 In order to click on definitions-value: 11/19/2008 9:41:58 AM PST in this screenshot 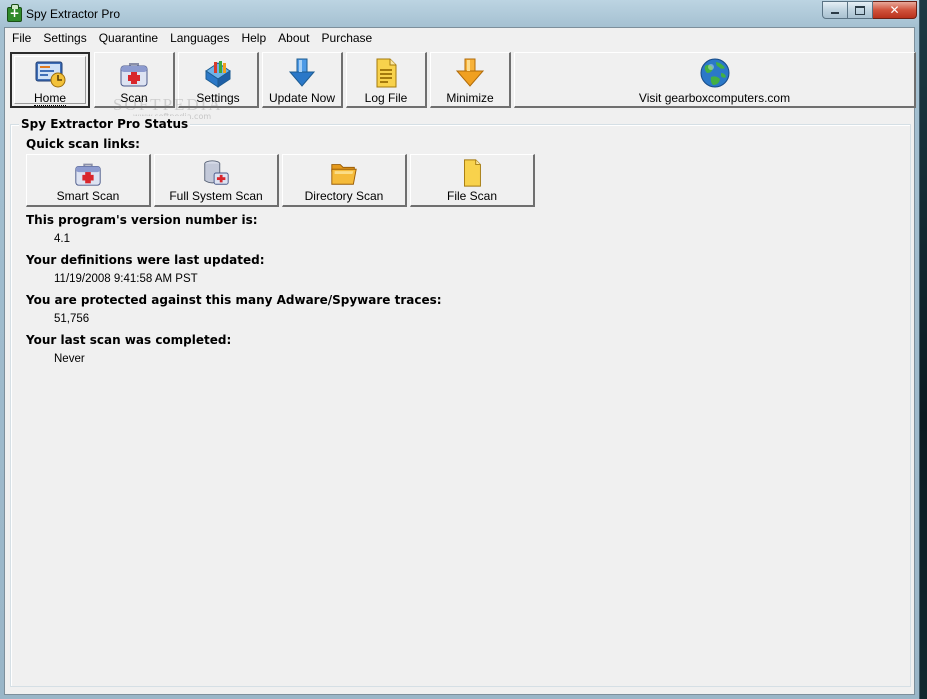, I will do `click(126, 279)`.